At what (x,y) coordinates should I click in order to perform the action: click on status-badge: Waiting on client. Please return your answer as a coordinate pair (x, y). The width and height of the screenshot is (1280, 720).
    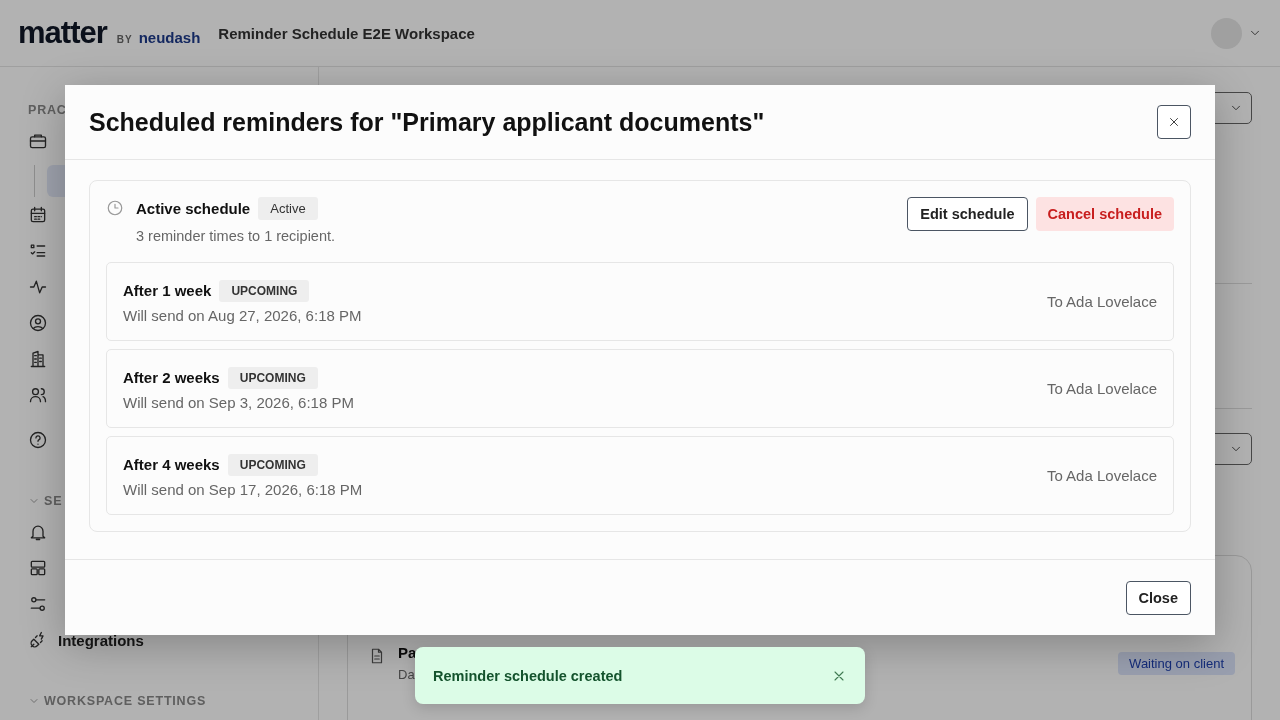
    Looking at the image, I should click on (1176, 663).